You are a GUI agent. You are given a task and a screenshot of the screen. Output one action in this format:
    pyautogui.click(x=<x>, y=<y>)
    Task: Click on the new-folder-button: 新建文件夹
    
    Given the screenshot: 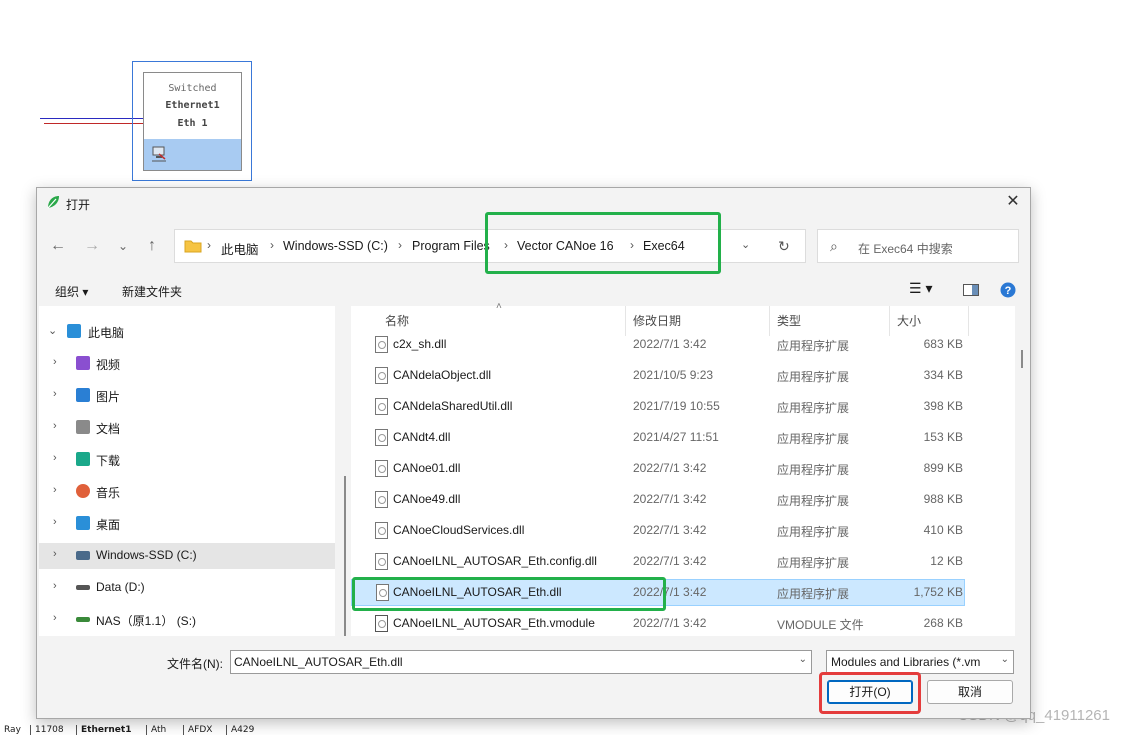 What is the action you would take?
    pyautogui.click(x=152, y=291)
    